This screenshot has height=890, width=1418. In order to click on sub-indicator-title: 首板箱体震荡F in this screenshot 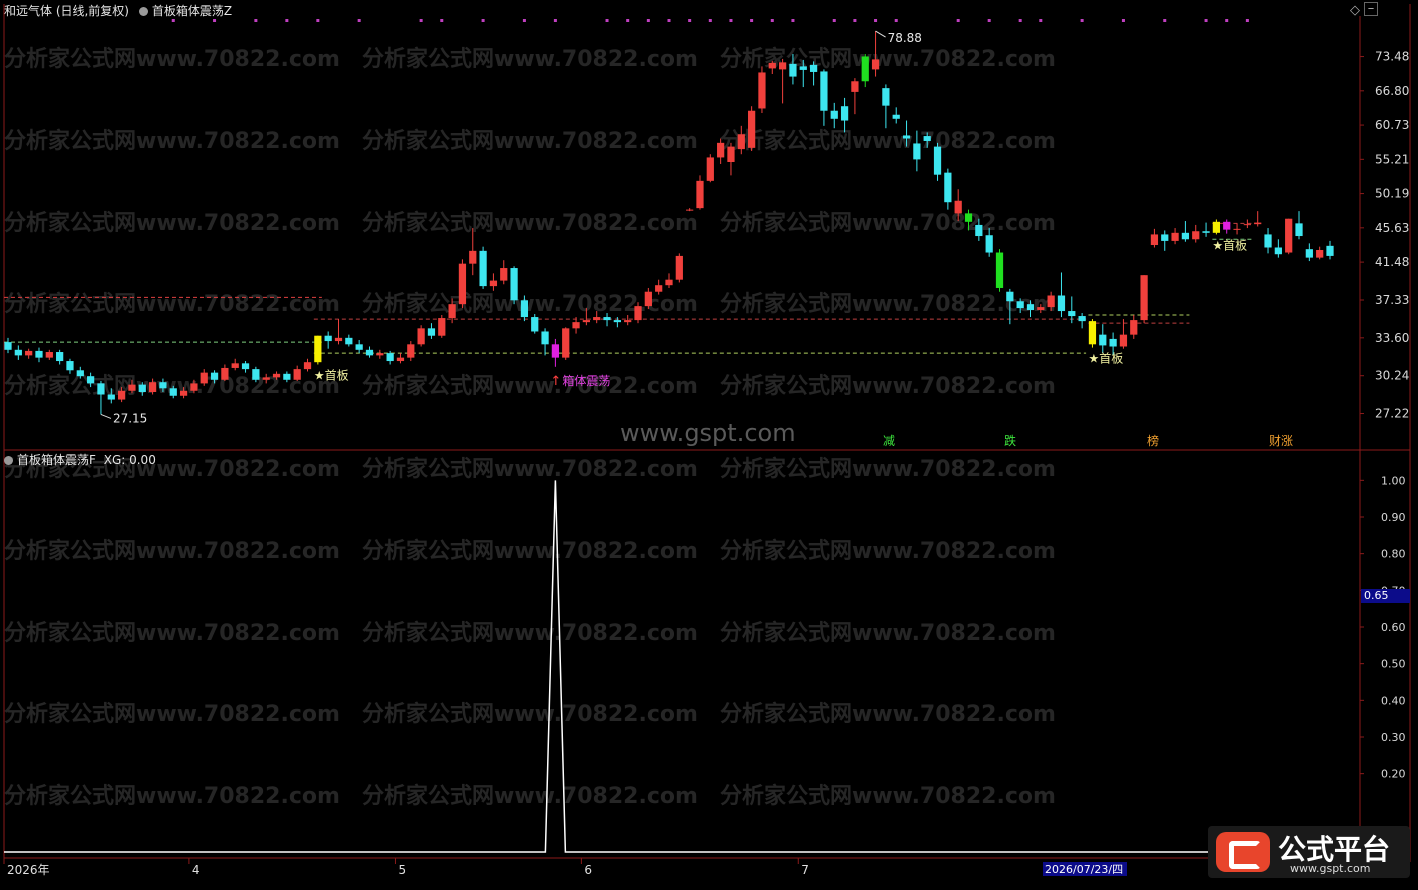, I will do `click(56, 460)`.